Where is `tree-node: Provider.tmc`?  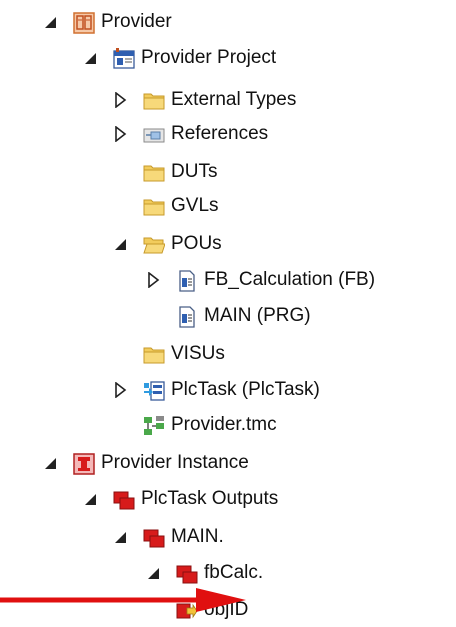
tree-node: Provider.tmc is located at coordinates (228, 425).